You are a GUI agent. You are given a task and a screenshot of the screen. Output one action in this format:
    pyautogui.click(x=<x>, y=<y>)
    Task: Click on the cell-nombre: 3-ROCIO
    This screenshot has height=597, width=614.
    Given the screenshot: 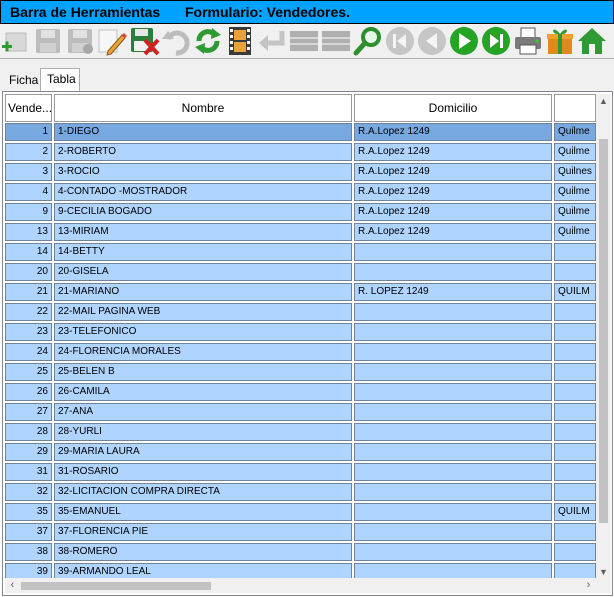 What is the action you would take?
    pyautogui.click(x=203, y=172)
    